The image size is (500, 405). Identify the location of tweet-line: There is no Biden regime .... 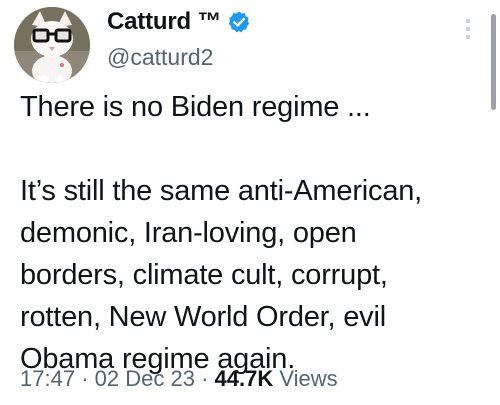
(195, 107).